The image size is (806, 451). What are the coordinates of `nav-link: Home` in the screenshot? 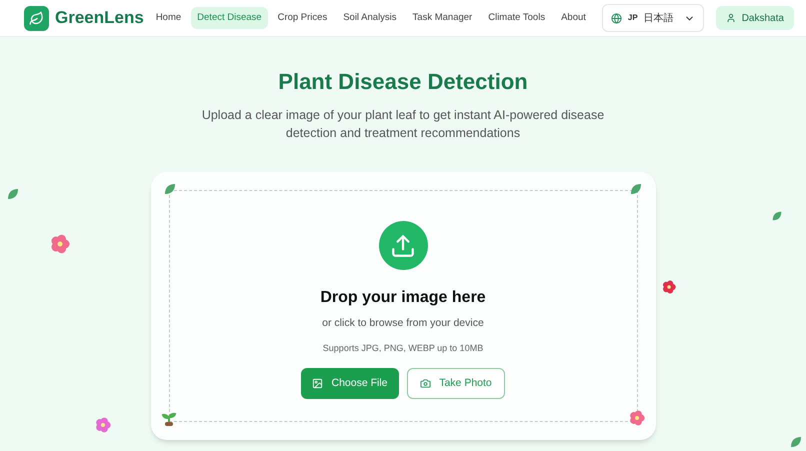 It's located at (169, 18).